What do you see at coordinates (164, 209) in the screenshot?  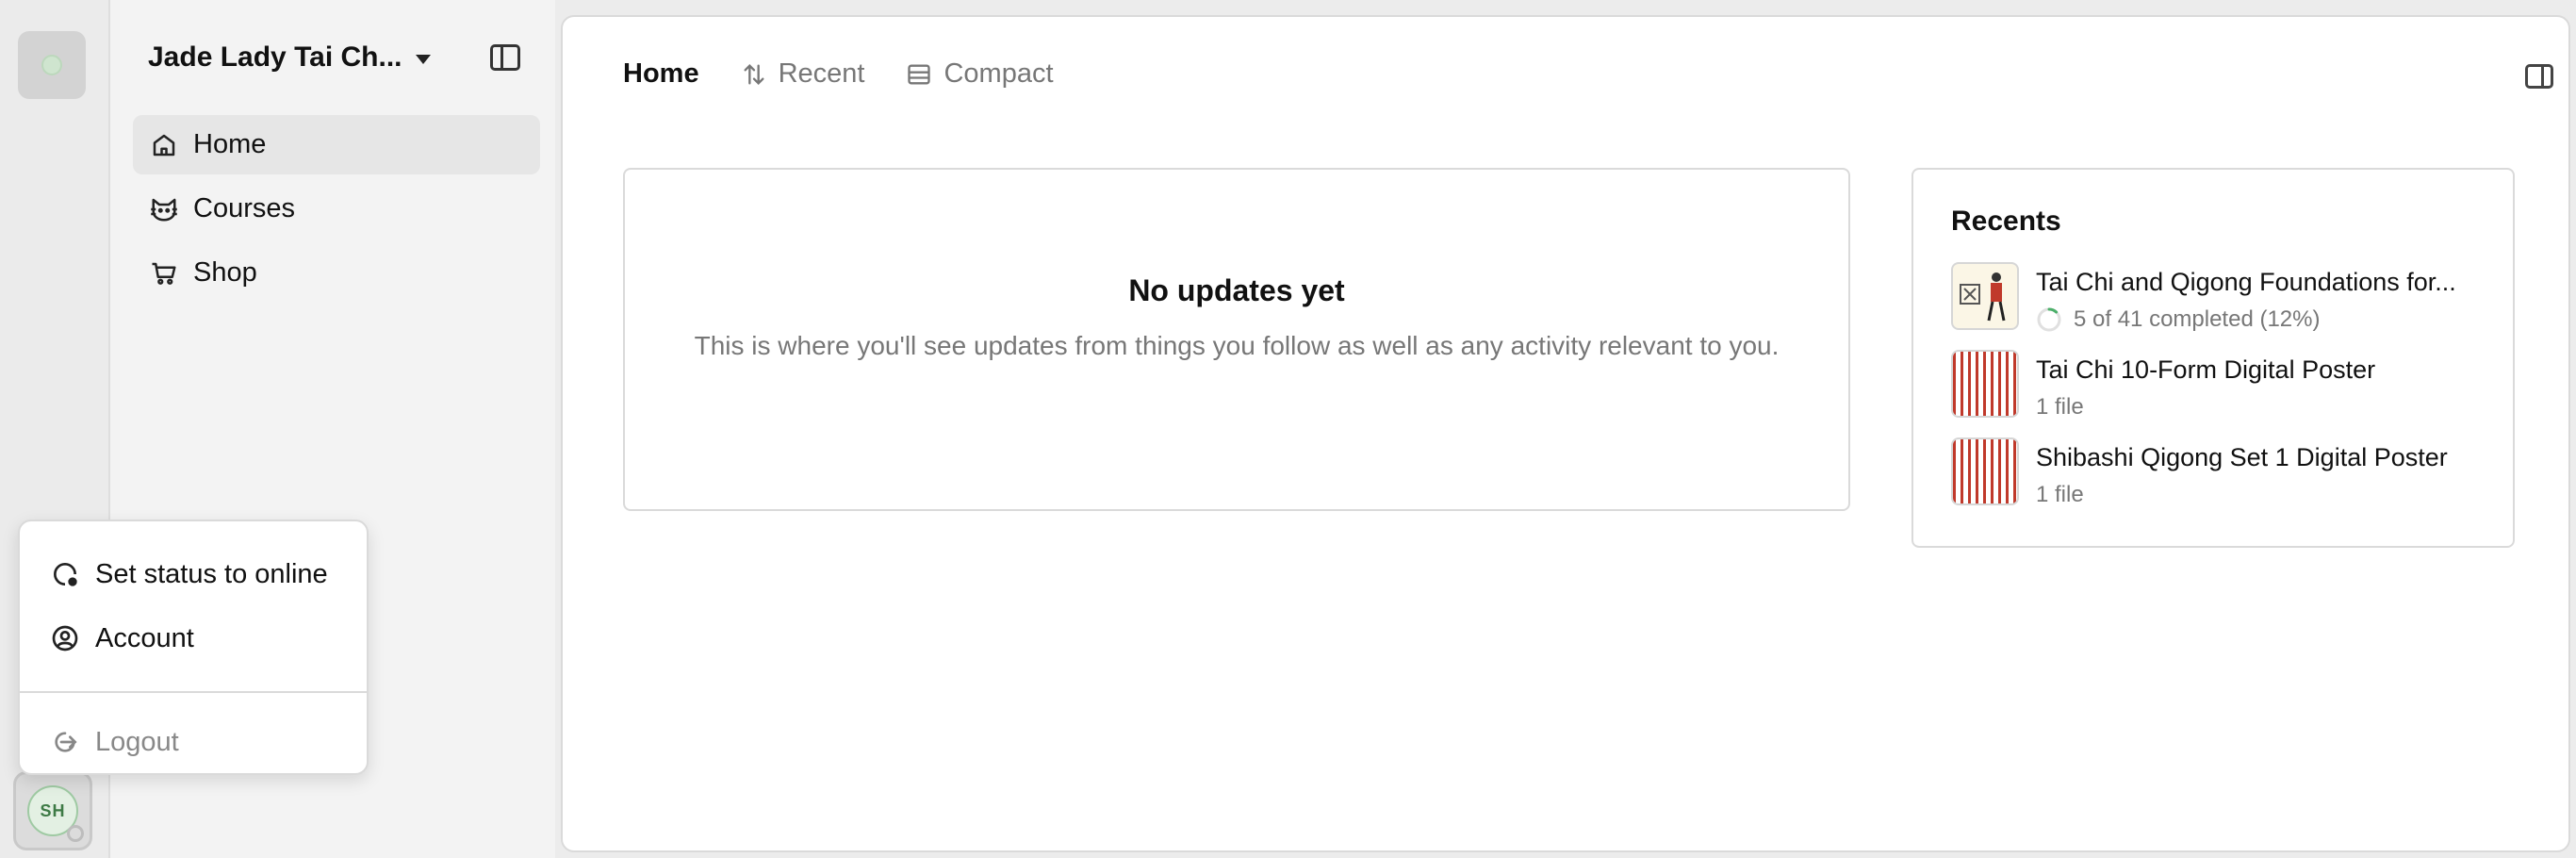 I see `courses-icon` at bounding box center [164, 209].